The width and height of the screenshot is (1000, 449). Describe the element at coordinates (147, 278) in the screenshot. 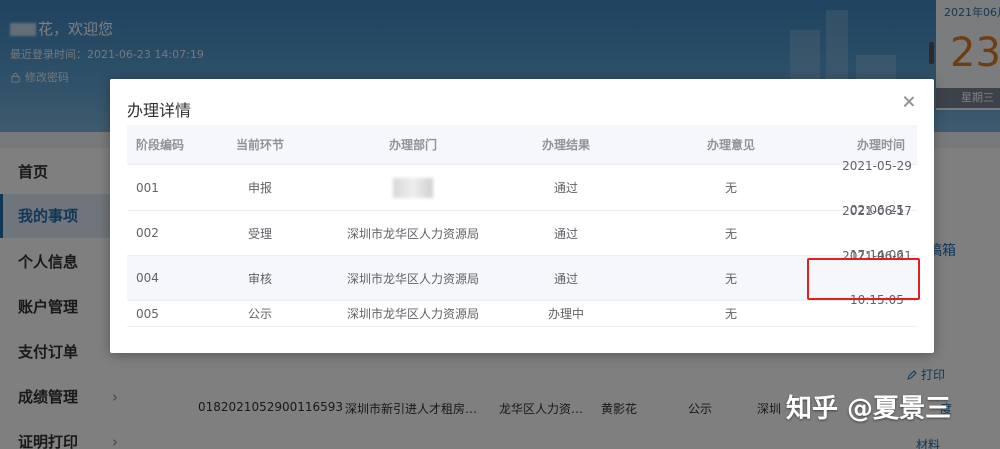

I see `cell-code: 004` at that location.